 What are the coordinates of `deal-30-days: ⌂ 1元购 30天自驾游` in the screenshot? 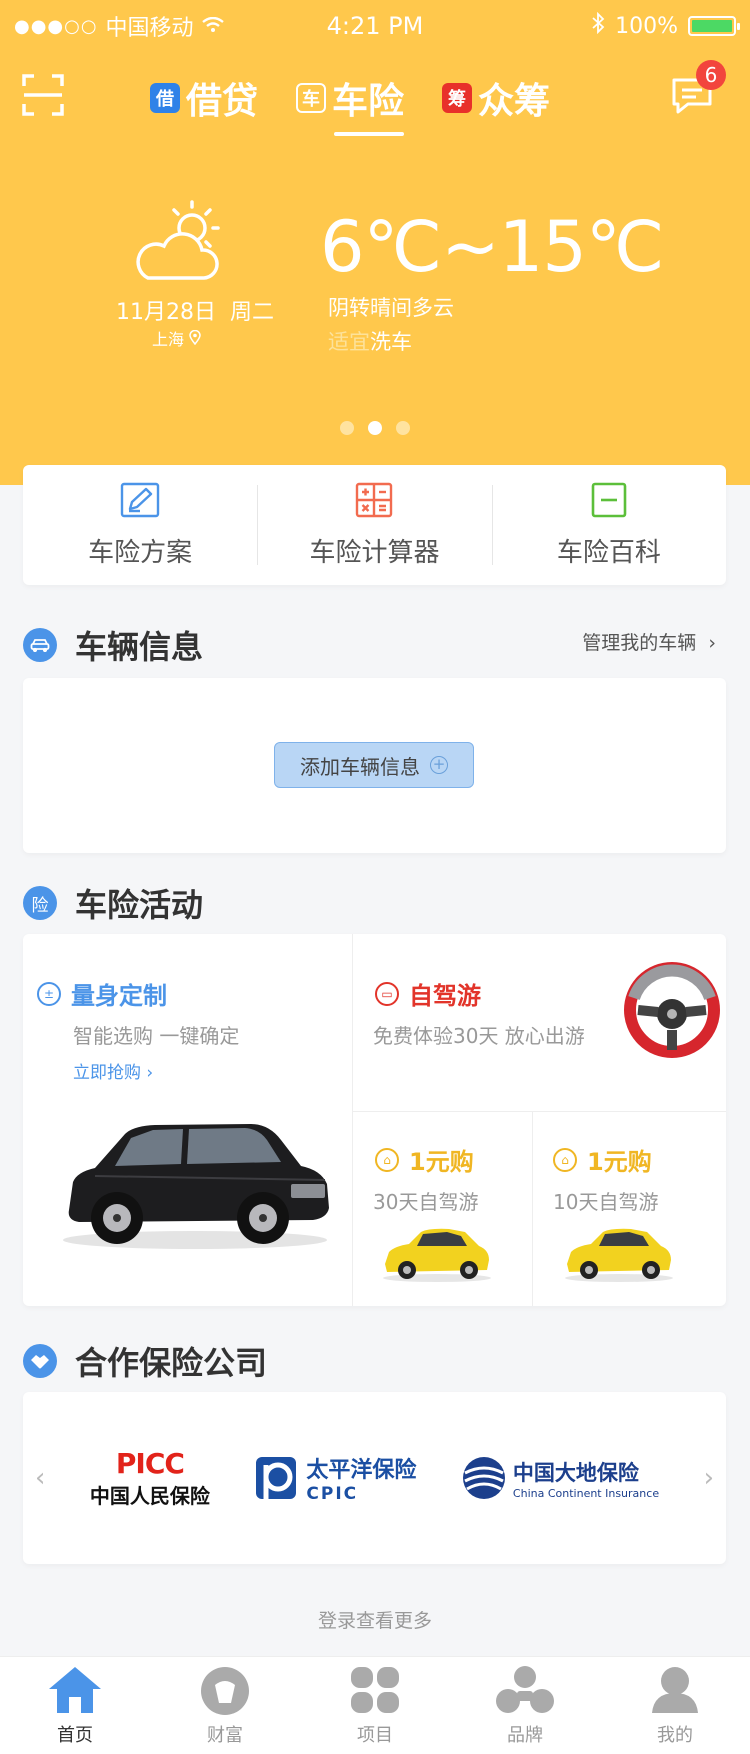 It's located at (443, 1209).